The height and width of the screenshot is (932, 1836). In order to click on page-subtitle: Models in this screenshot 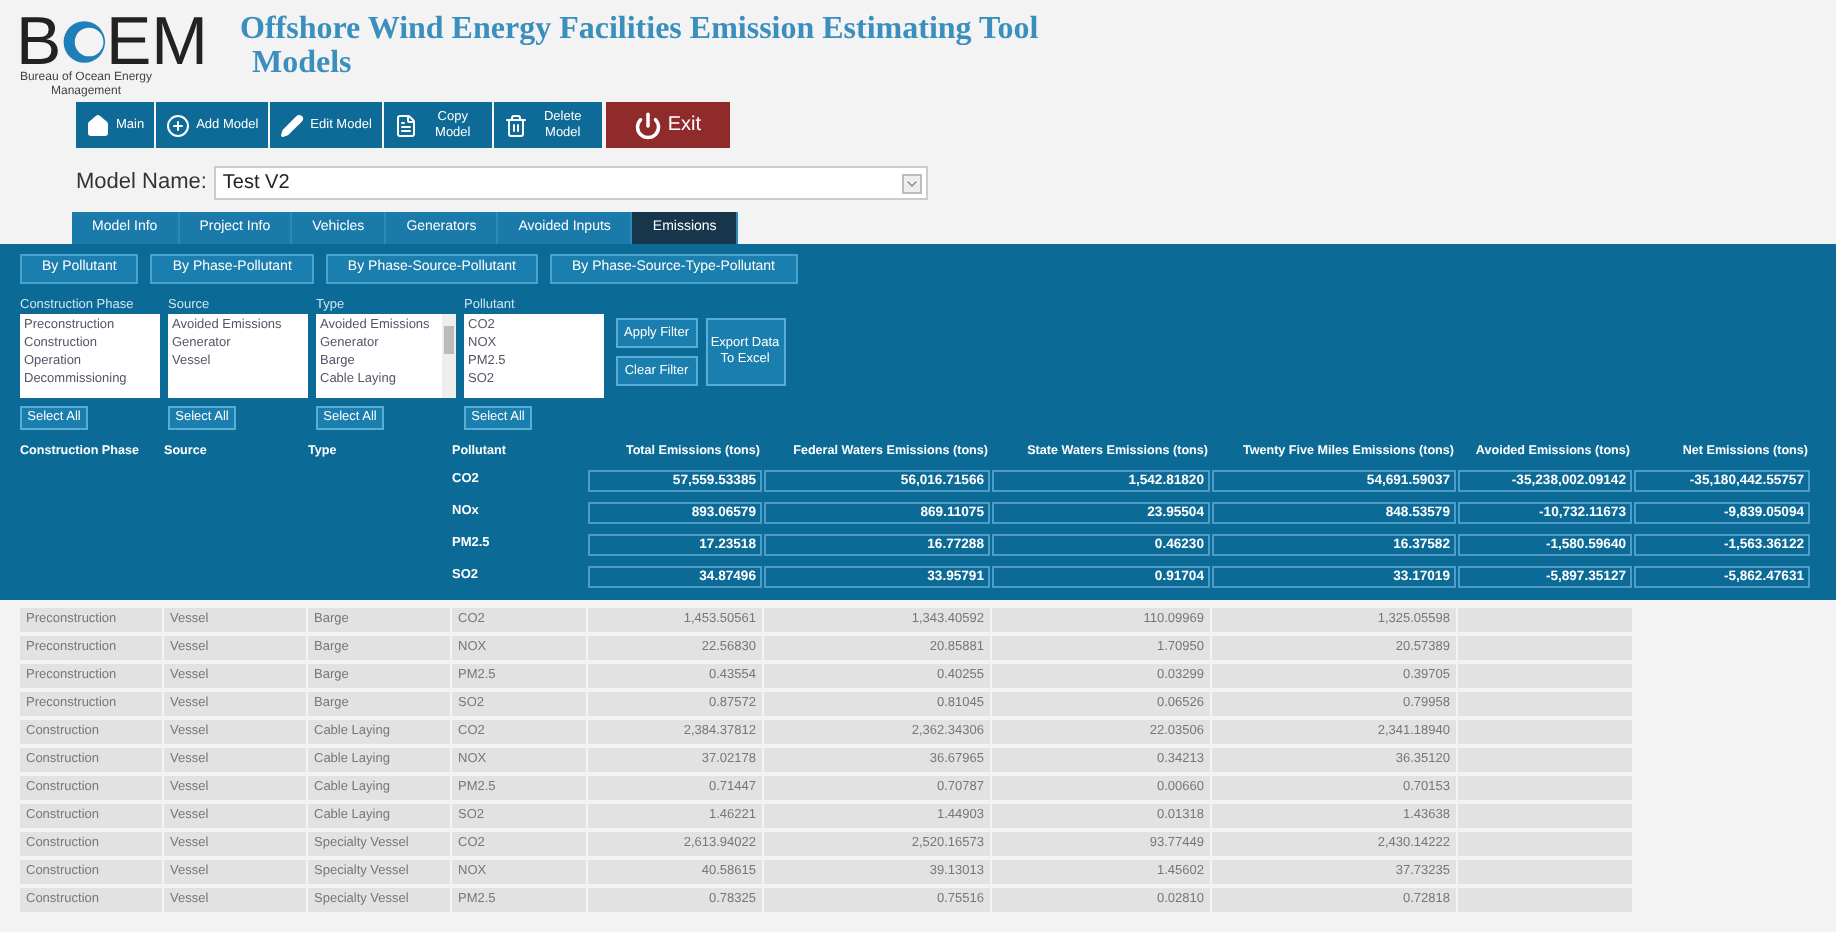, I will do `click(303, 63)`.